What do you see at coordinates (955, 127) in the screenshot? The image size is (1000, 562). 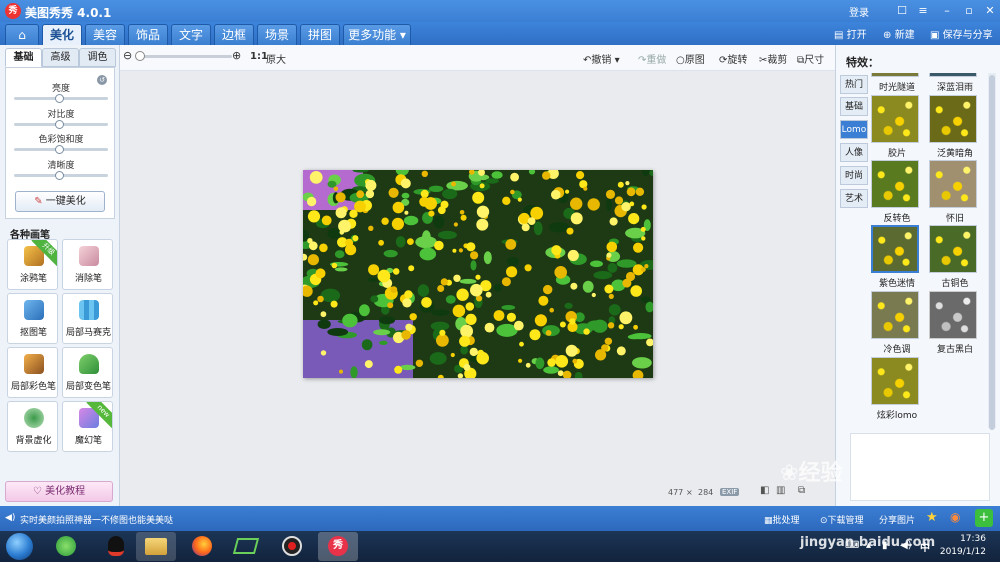 I see `effect-yellow-vignette: 泛黄暗角` at bounding box center [955, 127].